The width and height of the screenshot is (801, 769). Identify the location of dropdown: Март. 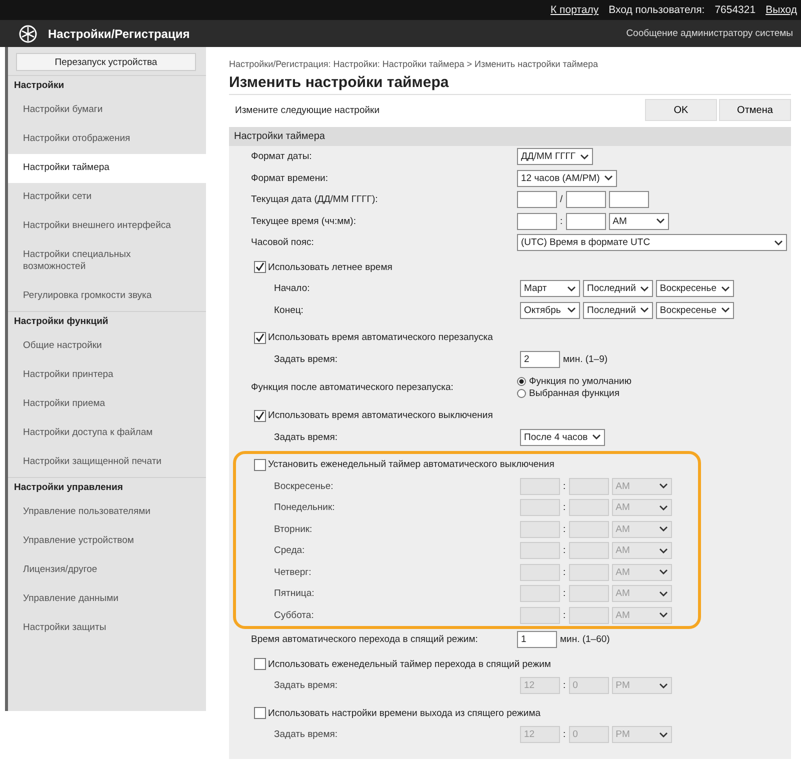
(550, 289).